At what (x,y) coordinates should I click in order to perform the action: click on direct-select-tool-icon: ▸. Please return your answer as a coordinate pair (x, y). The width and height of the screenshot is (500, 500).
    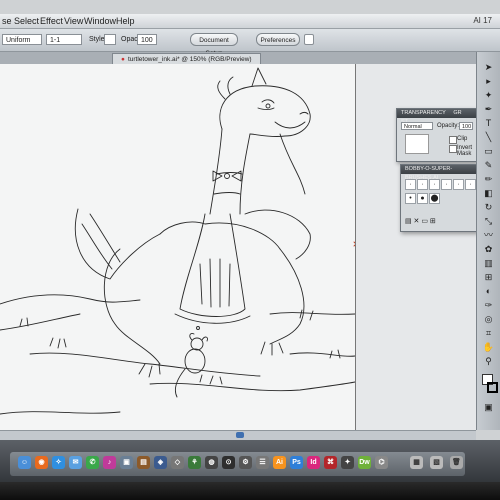
    Looking at the image, I should click on (488, 81).